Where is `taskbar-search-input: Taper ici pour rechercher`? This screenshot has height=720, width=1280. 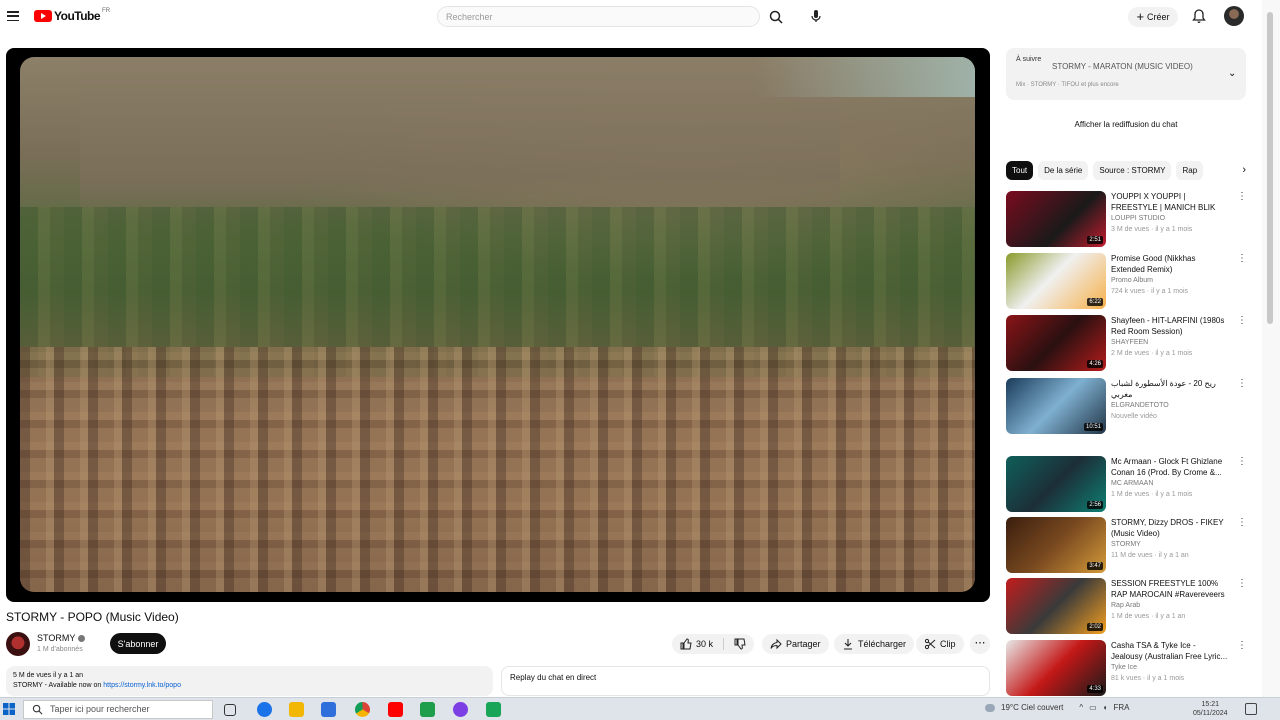 taskbar-search-input: Taper ici pour rechercher is located at coordinates (118, 709).